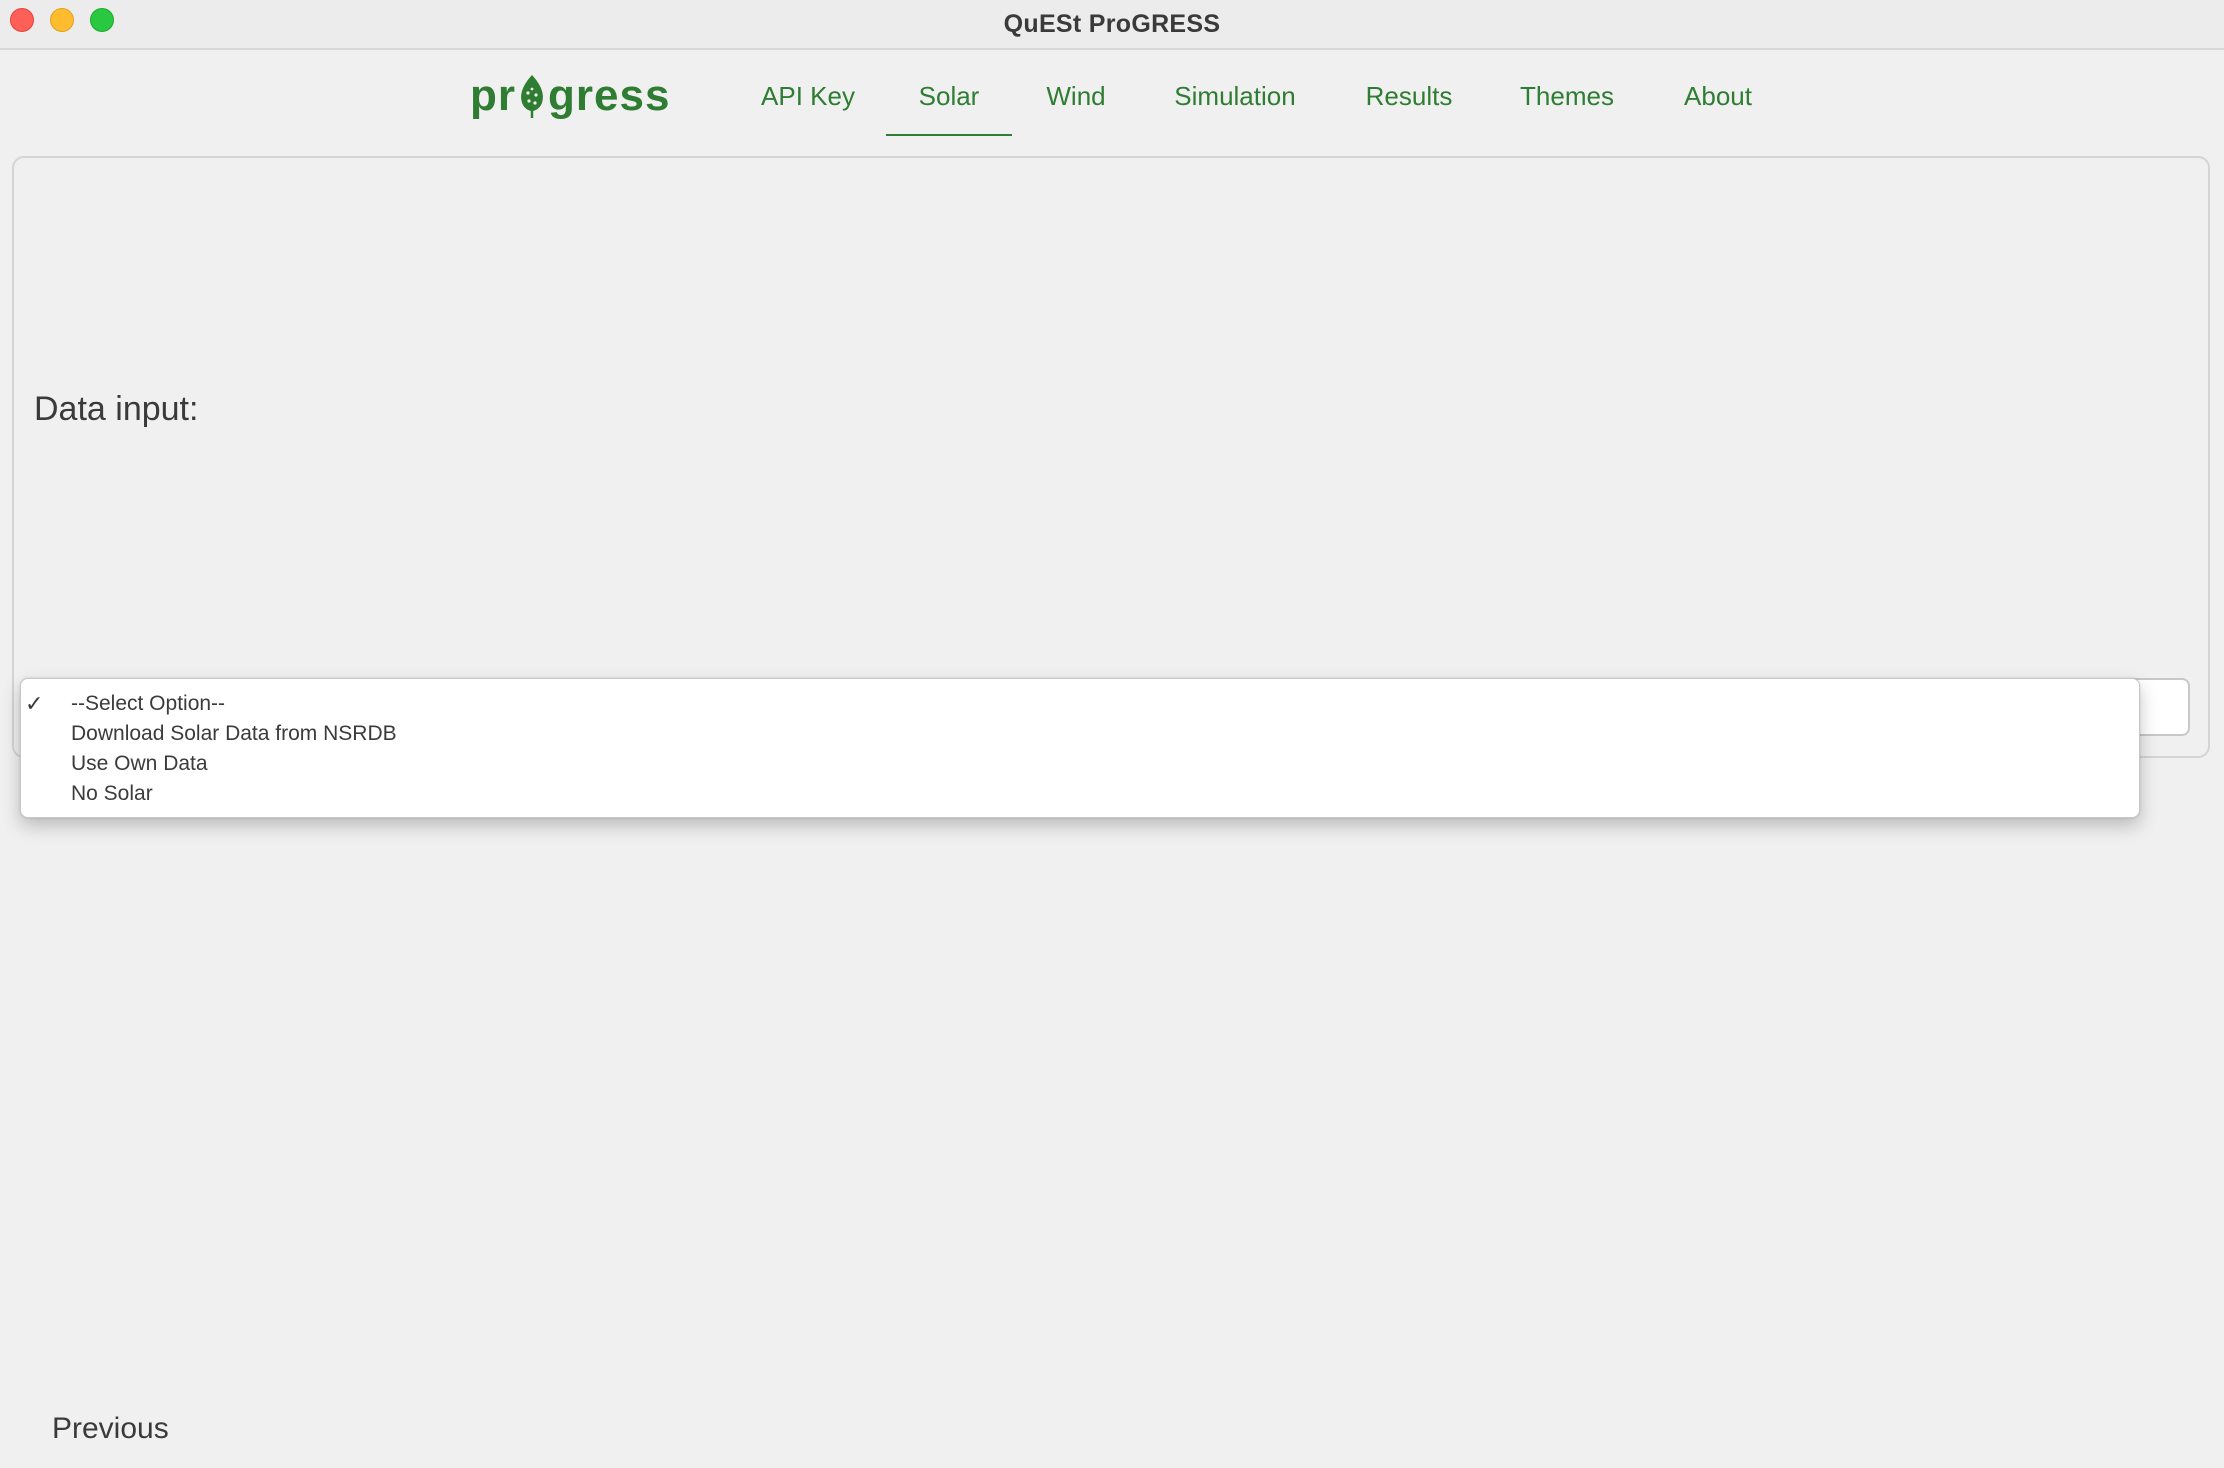 This screenshot has height=1468, width=2224. Describe the element at coordinates (1076, 103) in the screenshot. I see `tab-wind: Wind` at that location.